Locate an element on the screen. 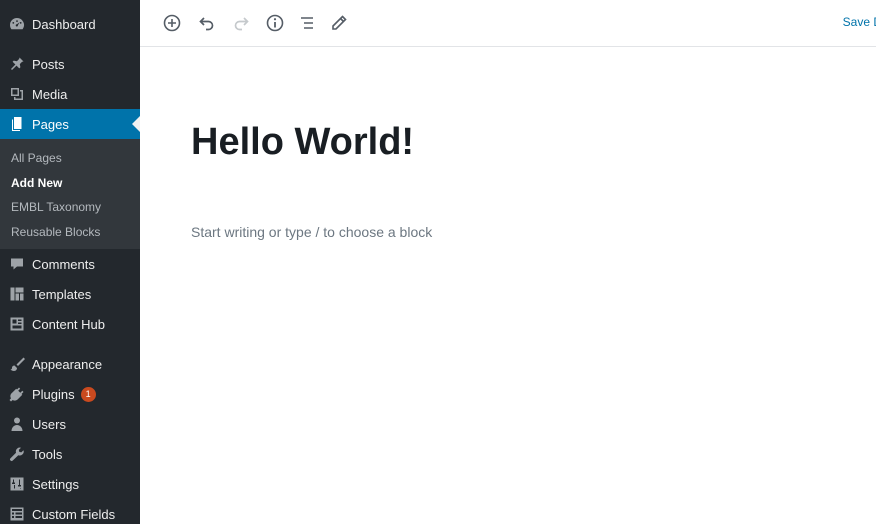 Image resolution: width=876 pixels, height=529 pixels. submenu-item-reusable-blocks: Reusable Blocks is located at coordinates (70, 232).